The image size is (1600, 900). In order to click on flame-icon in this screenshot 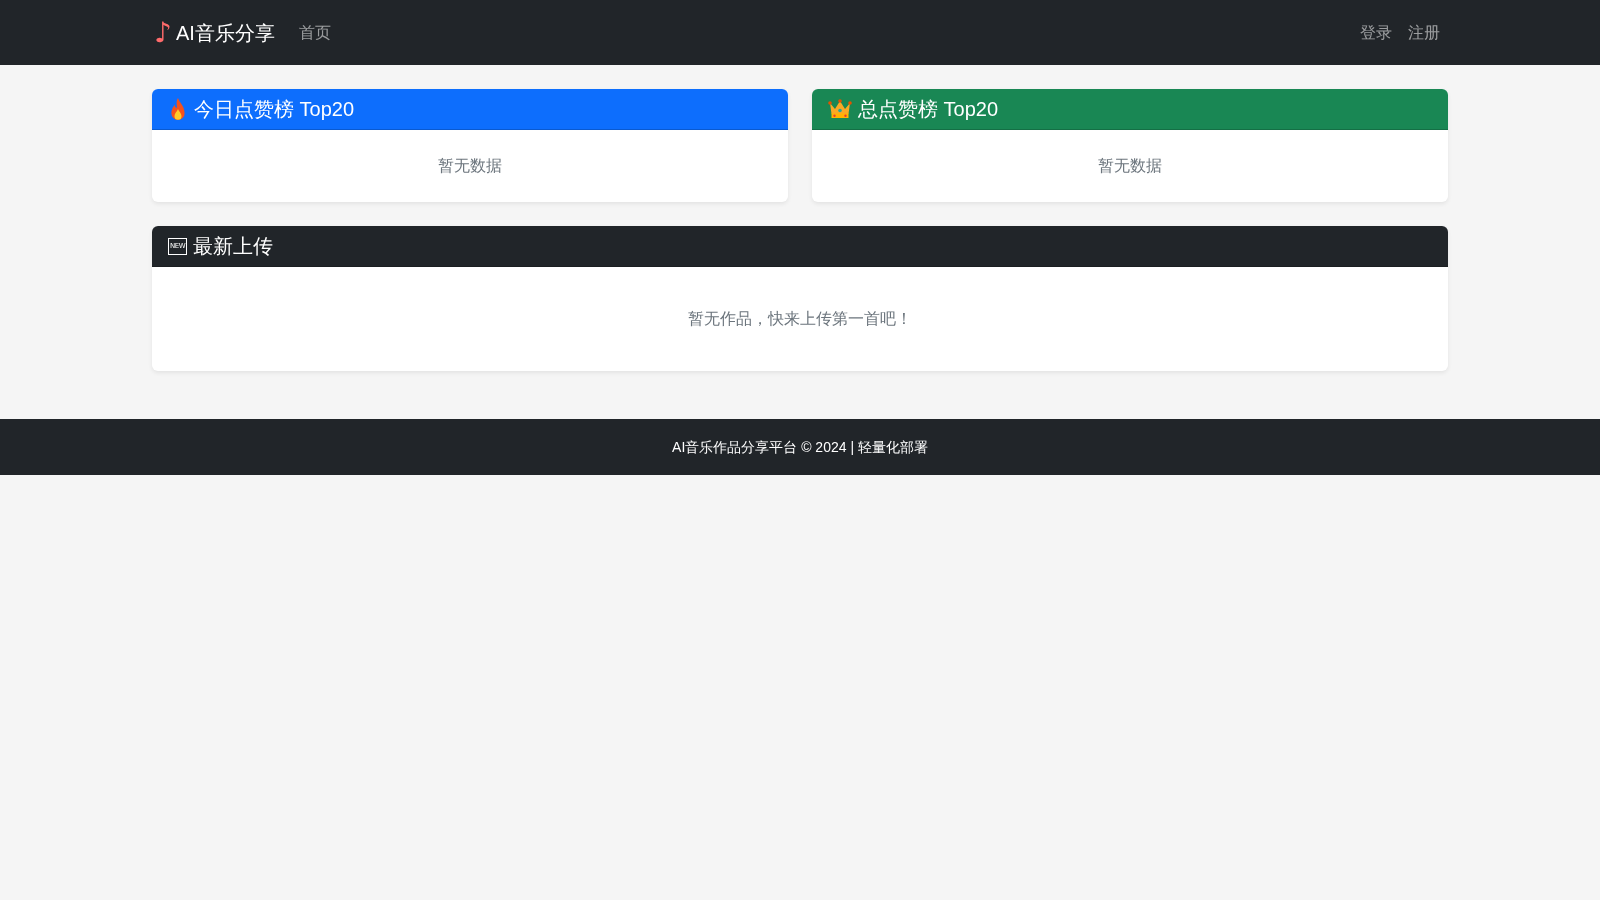, I will do `click(178, 109)`.